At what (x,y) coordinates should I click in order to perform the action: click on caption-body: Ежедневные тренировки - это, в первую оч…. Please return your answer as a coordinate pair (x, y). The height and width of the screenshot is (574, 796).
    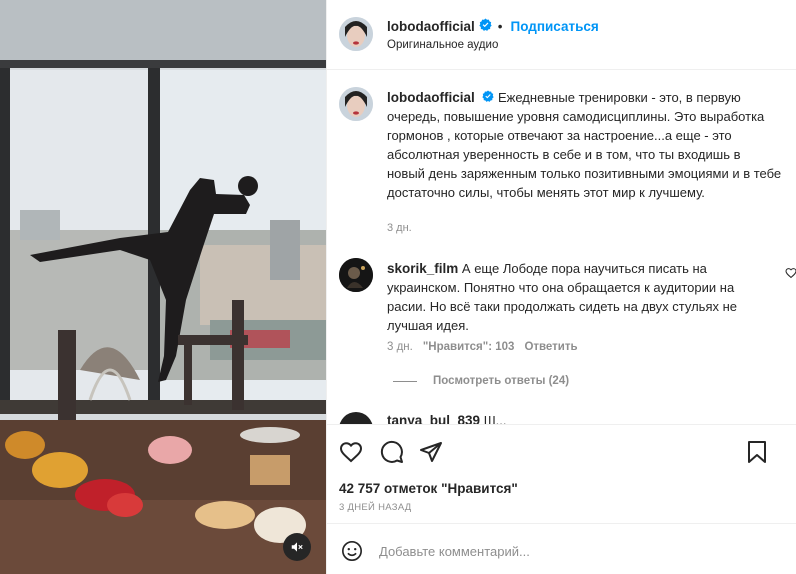
    Looking at the image, I should click on (584, 145).